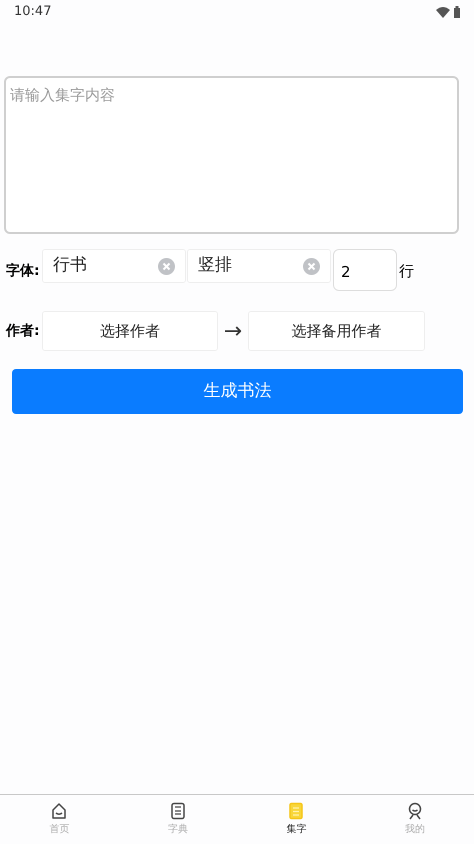 The image size is (474, 844). I want to click on rows-unit-label: 行, so click(406, 271).